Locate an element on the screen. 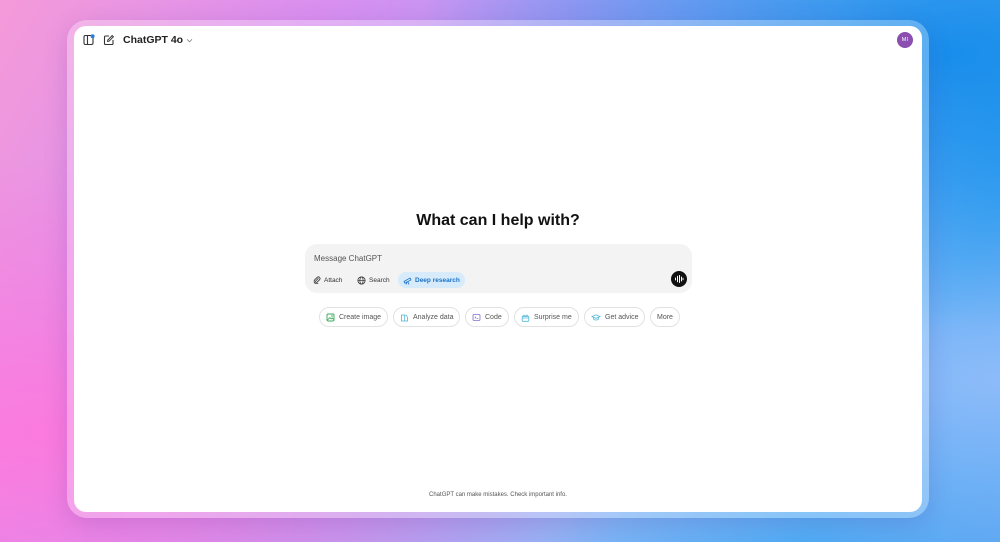 The image size is (1000, 542). composer: Attach Search Deep research is located at coordinates (498, 268).